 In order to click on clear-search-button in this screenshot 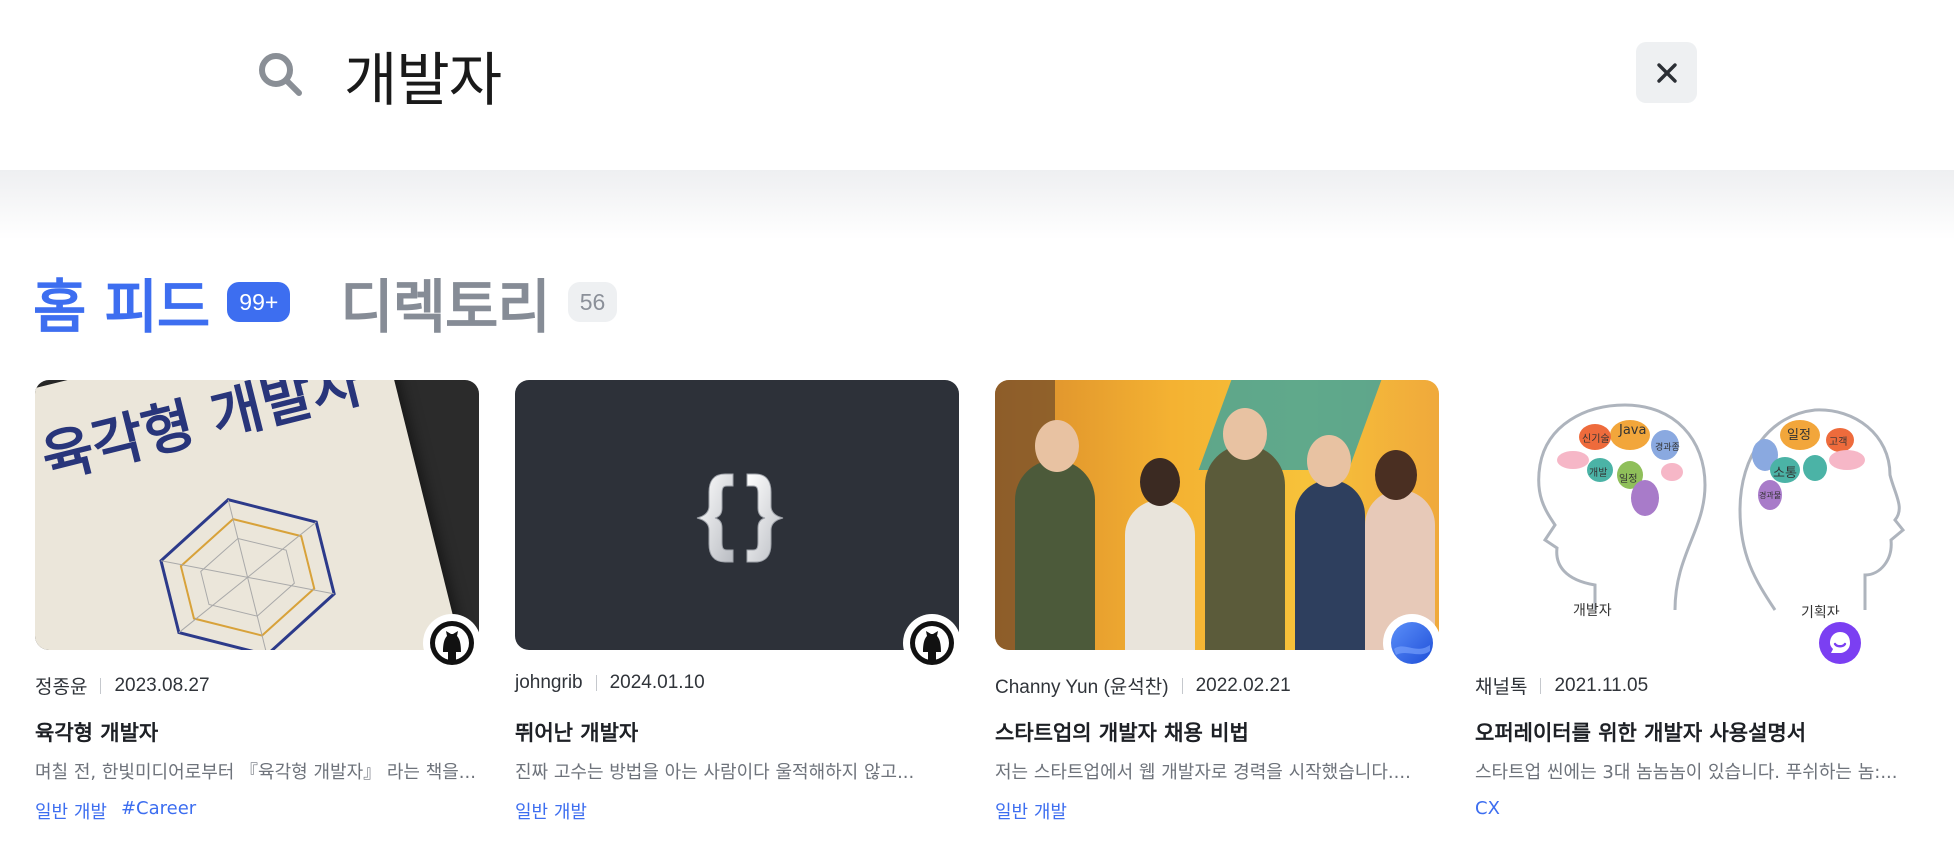, I will do `click(1666, 72)`.